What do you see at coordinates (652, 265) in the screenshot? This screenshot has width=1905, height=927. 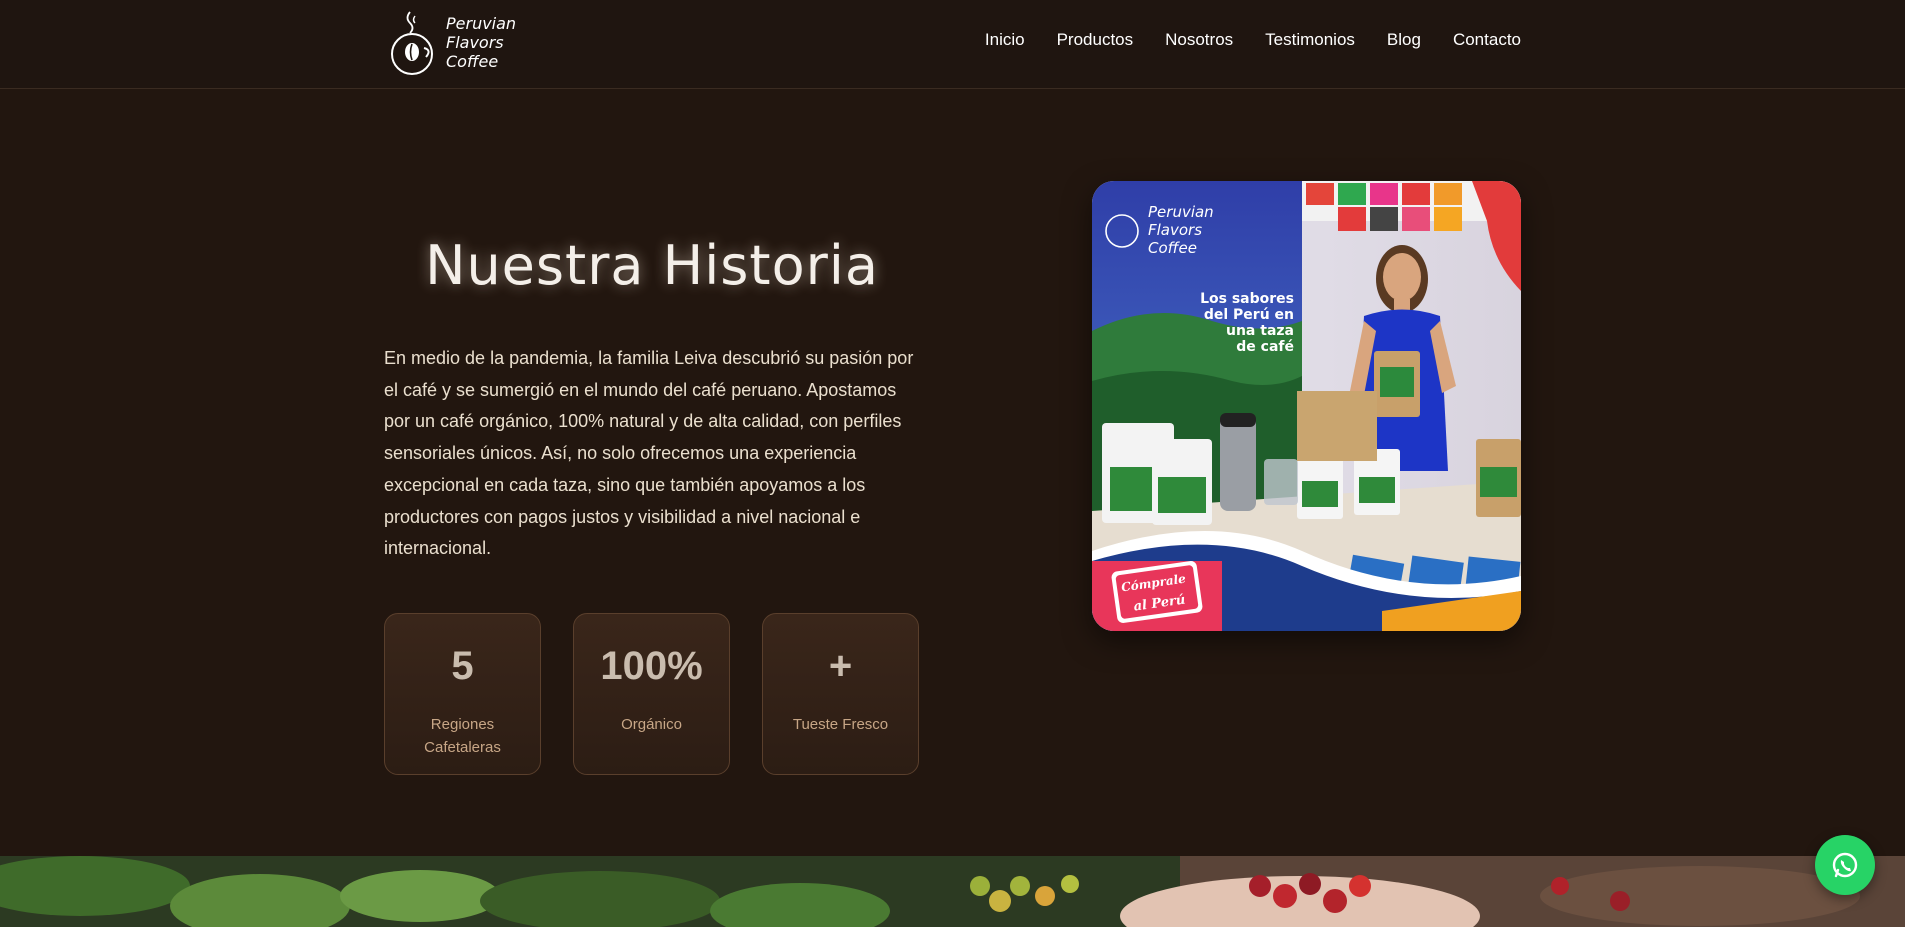 I see `section-title: Nuestra Historia` at bounding box center [652, 265].